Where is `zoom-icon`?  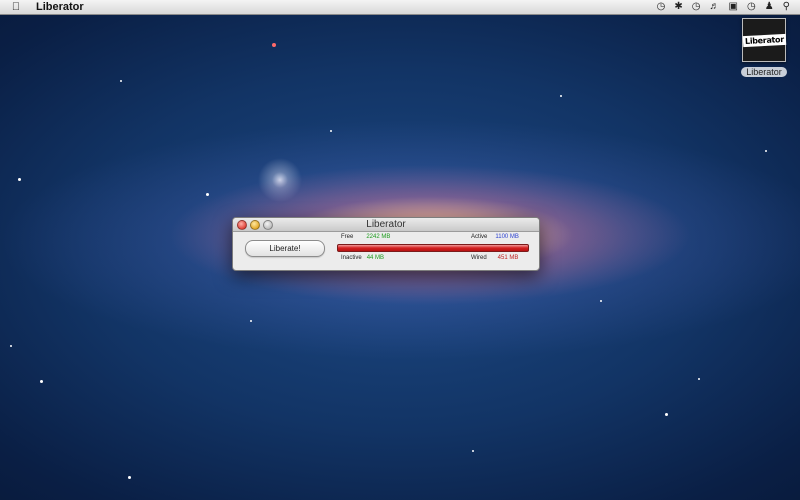
zoom-icon is located at coordinates (268, 225).